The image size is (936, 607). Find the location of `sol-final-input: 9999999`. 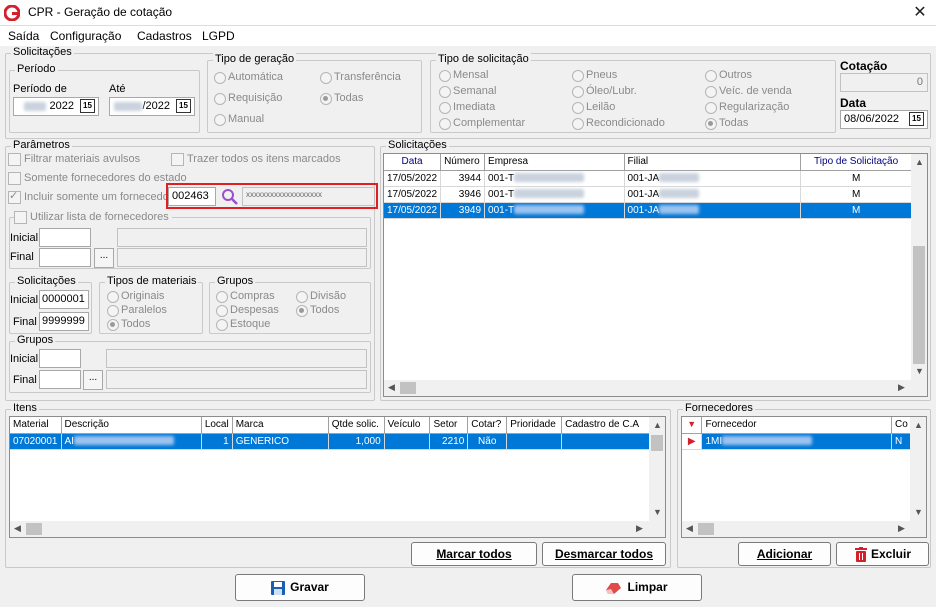

sol-final-input: 9999999 is located at coordinates (64, 321).